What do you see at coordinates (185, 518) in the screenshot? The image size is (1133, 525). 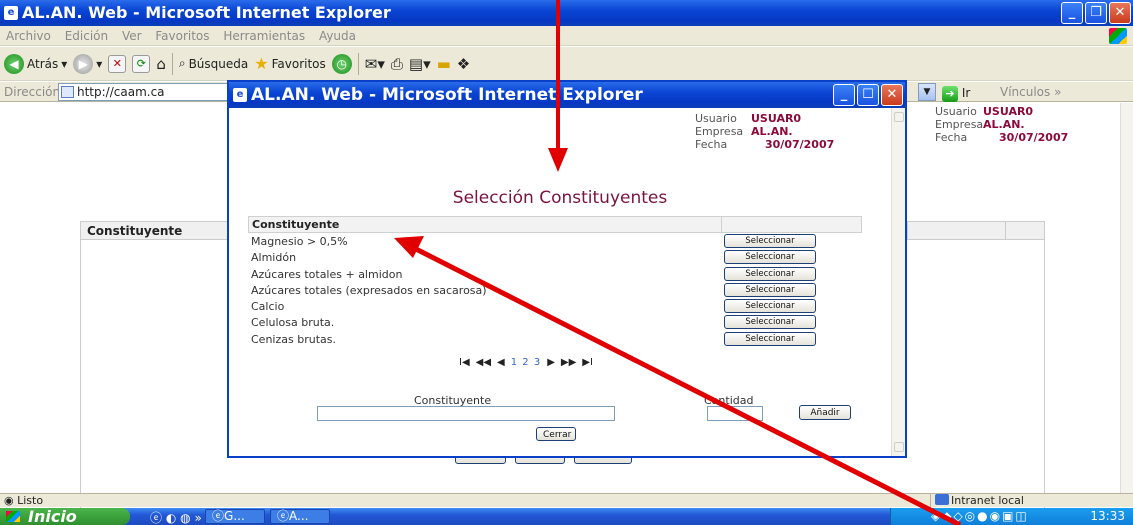 I see `desktop-quicklaunch-icon: ◍` at bounding box center [185, 518].